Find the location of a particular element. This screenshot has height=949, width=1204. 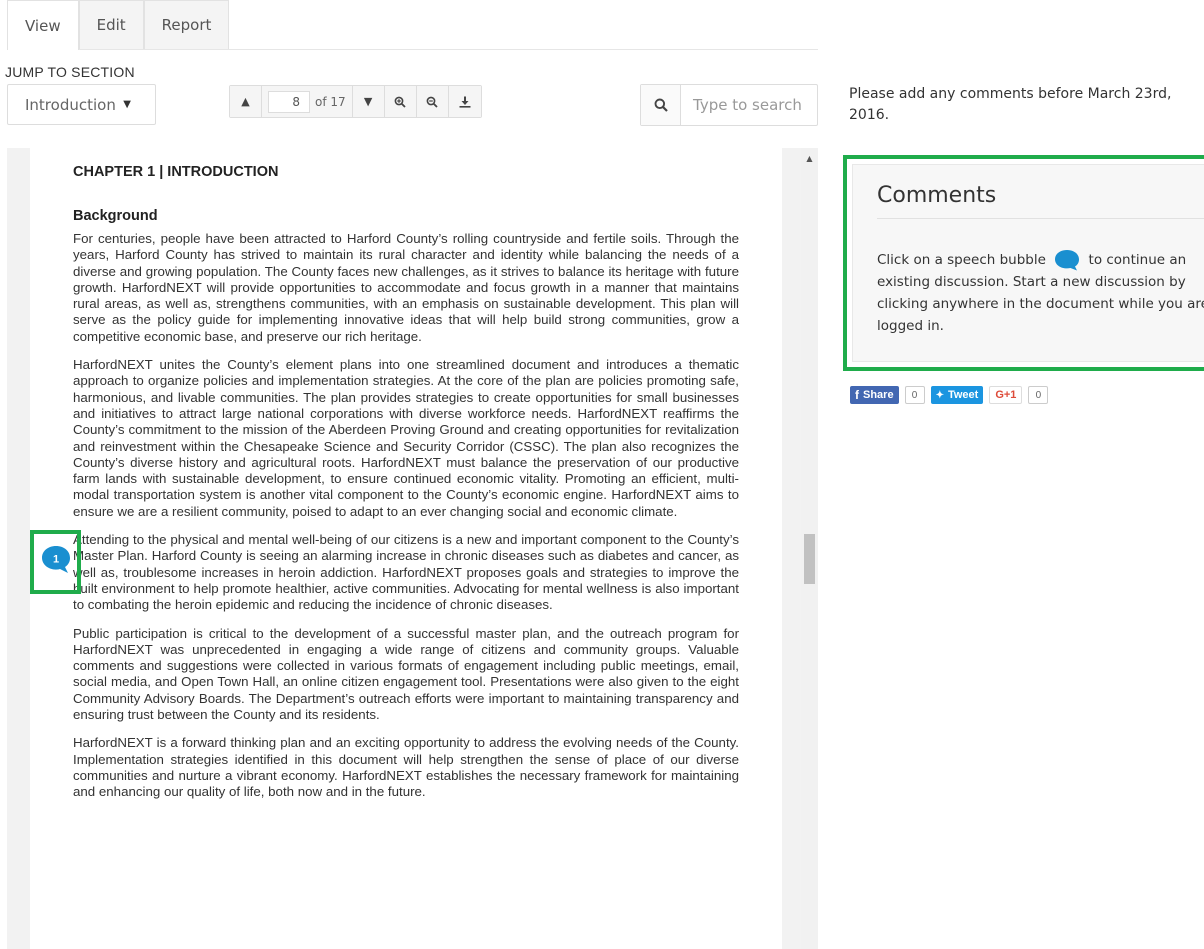

tab-report: Report is located at coordinates (186, 24).